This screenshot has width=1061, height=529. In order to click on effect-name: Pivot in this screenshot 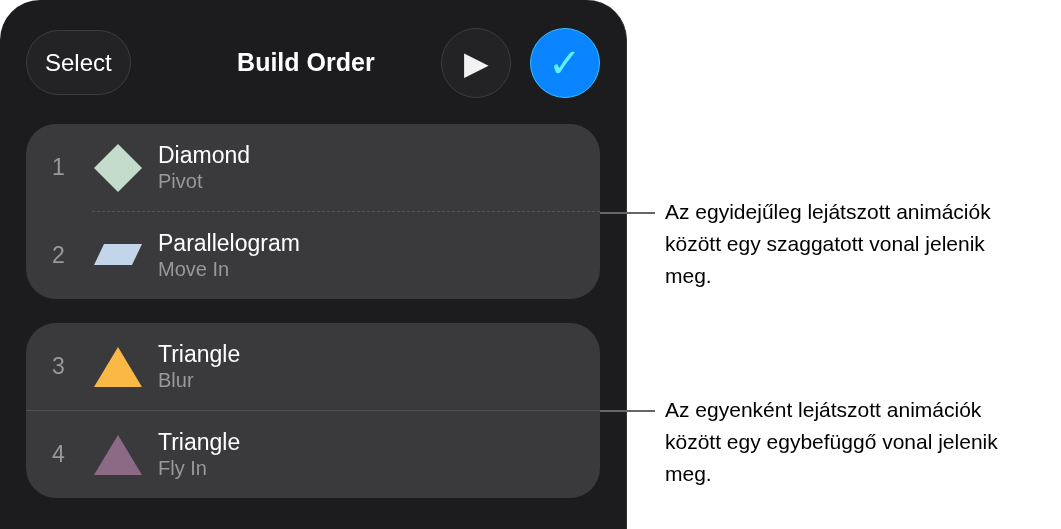, I will do `click(181, 182)`.